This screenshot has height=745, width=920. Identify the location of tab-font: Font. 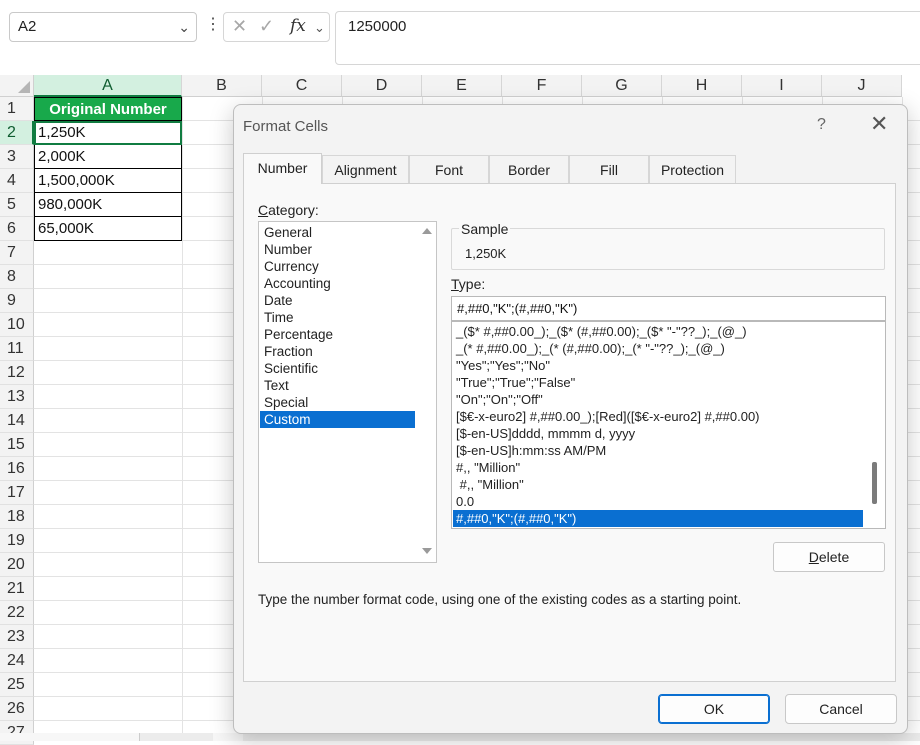
(449, 169).